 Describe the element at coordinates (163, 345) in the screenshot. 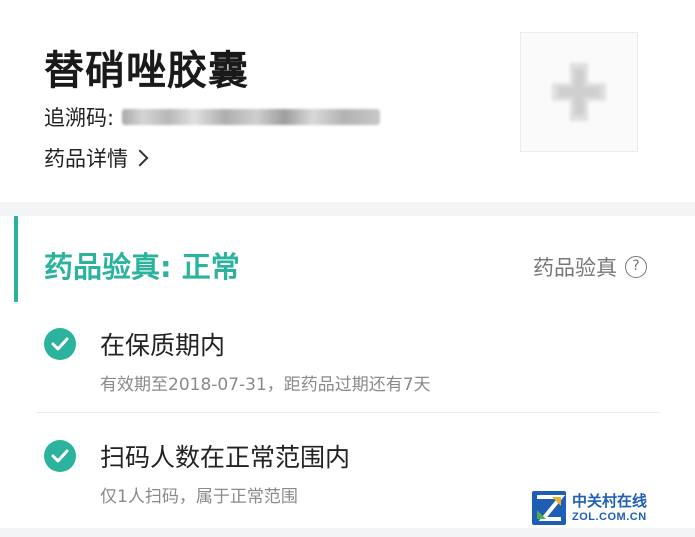

I see `check-item-title: 在保质期内` at that location.